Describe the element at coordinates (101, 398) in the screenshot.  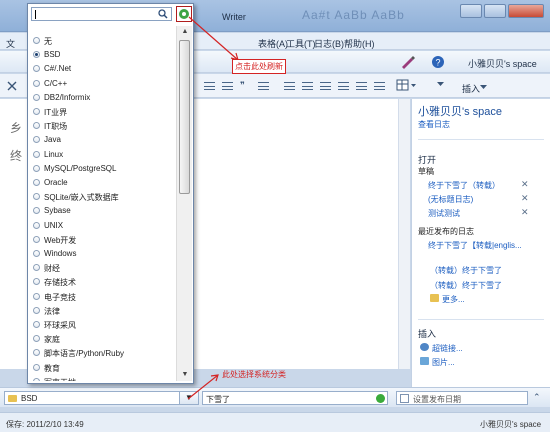
I see `category-select: BSD ▼` at that location.